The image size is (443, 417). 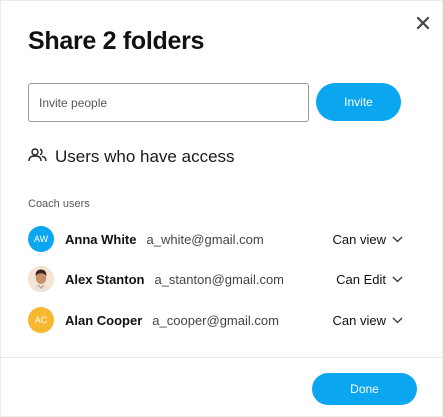 I want to click on avatar: AW, so click(x=41, y=239).